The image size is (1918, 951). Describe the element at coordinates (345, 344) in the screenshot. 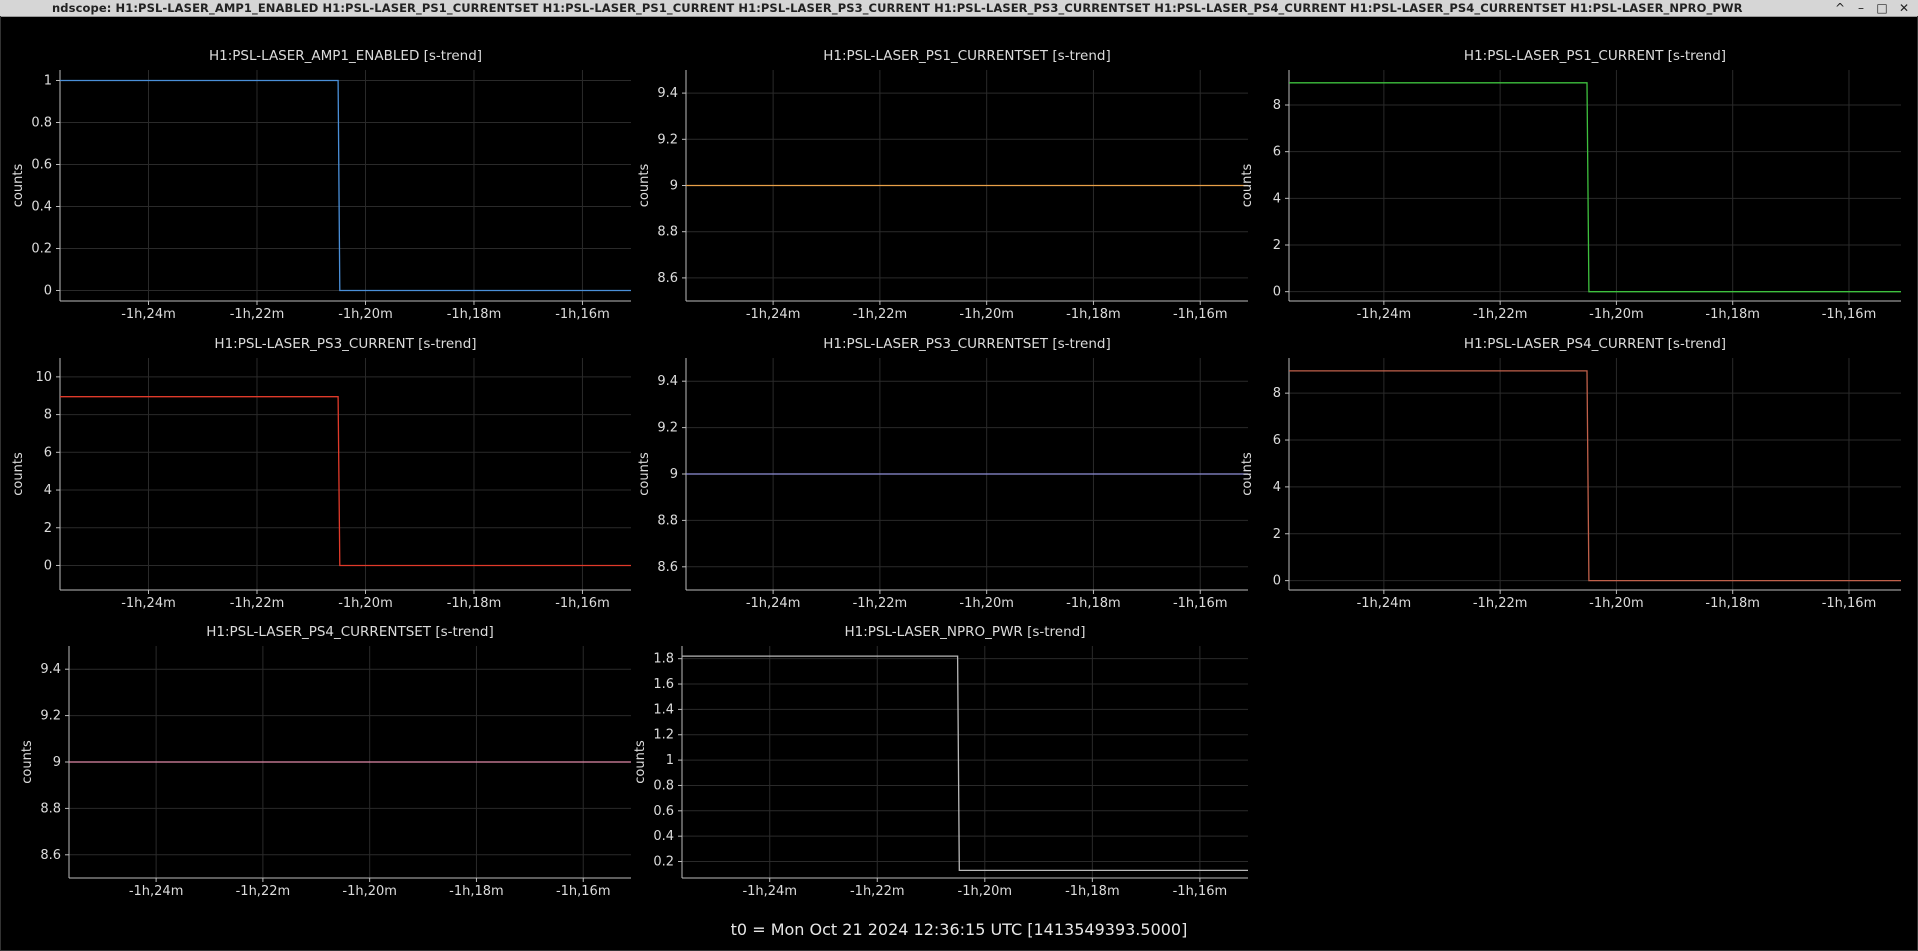

I see `plot-title: H1:PSL-LASER_PS3_CURRENT [s-trend]` at that location.